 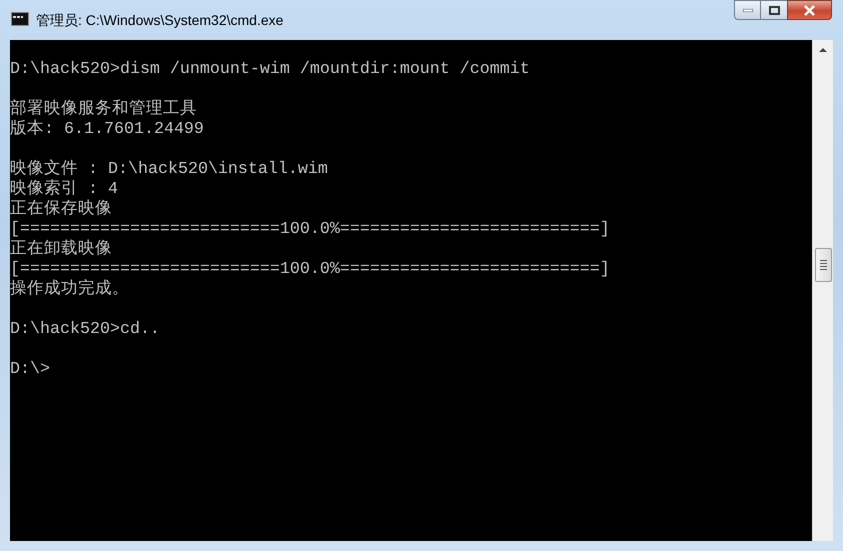 I want to click on vertical-scrollbar, so click(x=822, y=290).